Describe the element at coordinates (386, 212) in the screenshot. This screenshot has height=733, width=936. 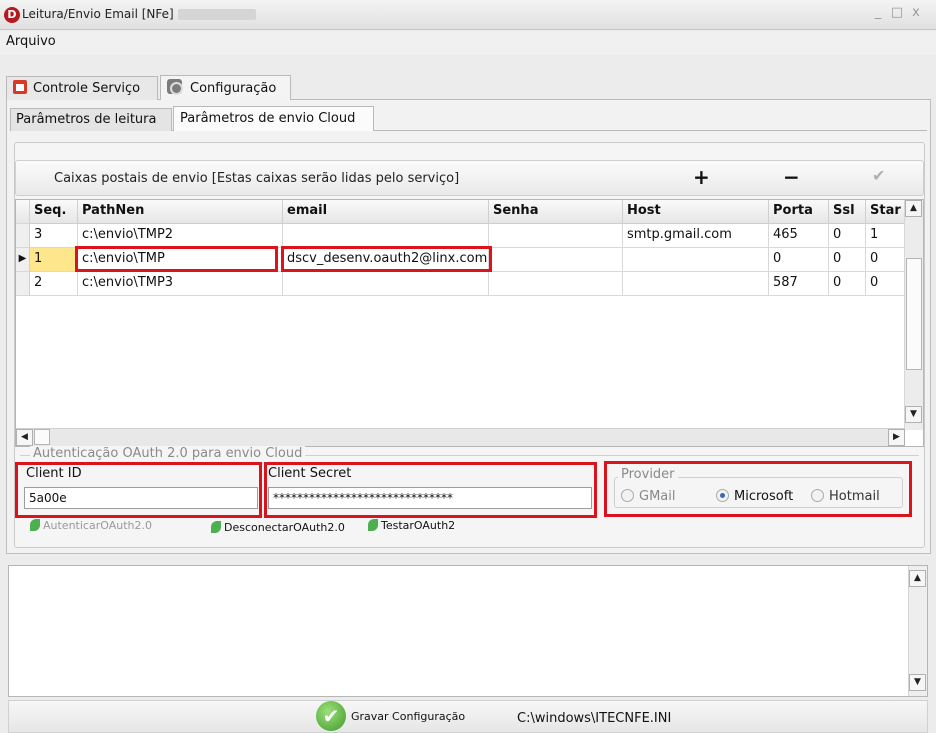
I see `column-header-email: email` at that location.